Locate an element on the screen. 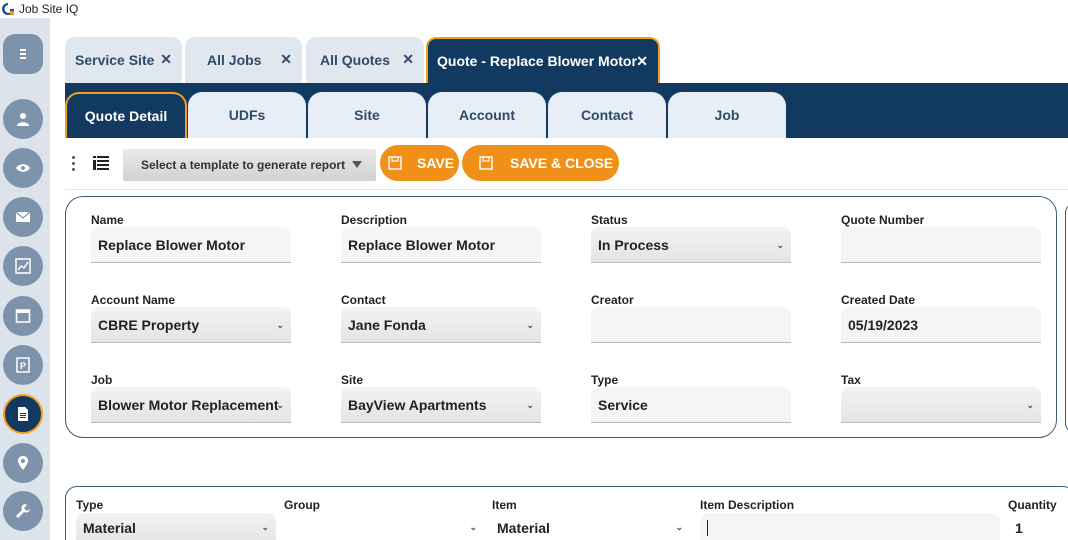 The image size is (1068, 540). tab-all-quotes: All Quotes ✕ is located at coordinates (365, 60).